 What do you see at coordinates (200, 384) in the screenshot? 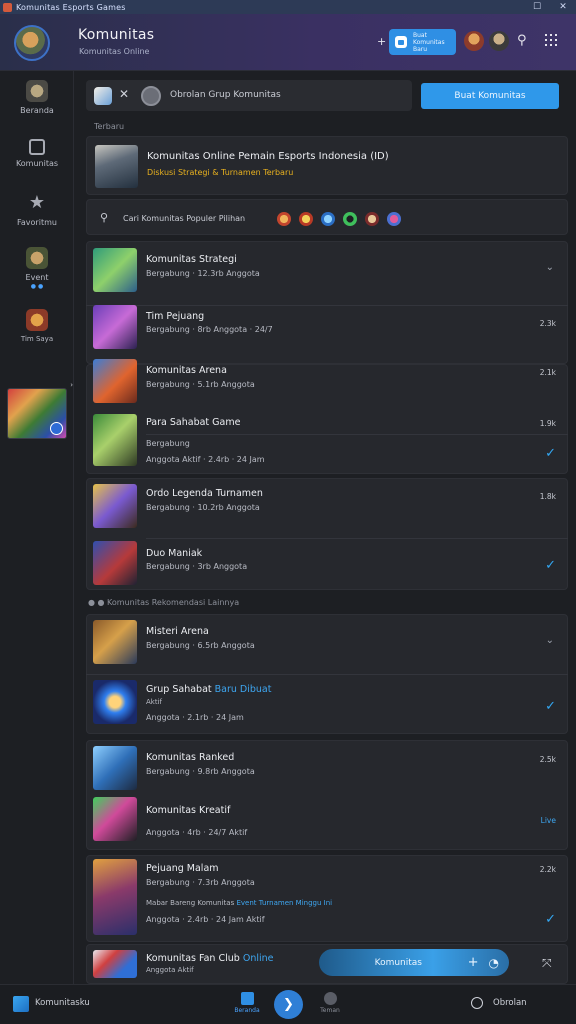
I see `community-info: Bergabung · 5.1rb Anggota` at bounding box center [200, 384].